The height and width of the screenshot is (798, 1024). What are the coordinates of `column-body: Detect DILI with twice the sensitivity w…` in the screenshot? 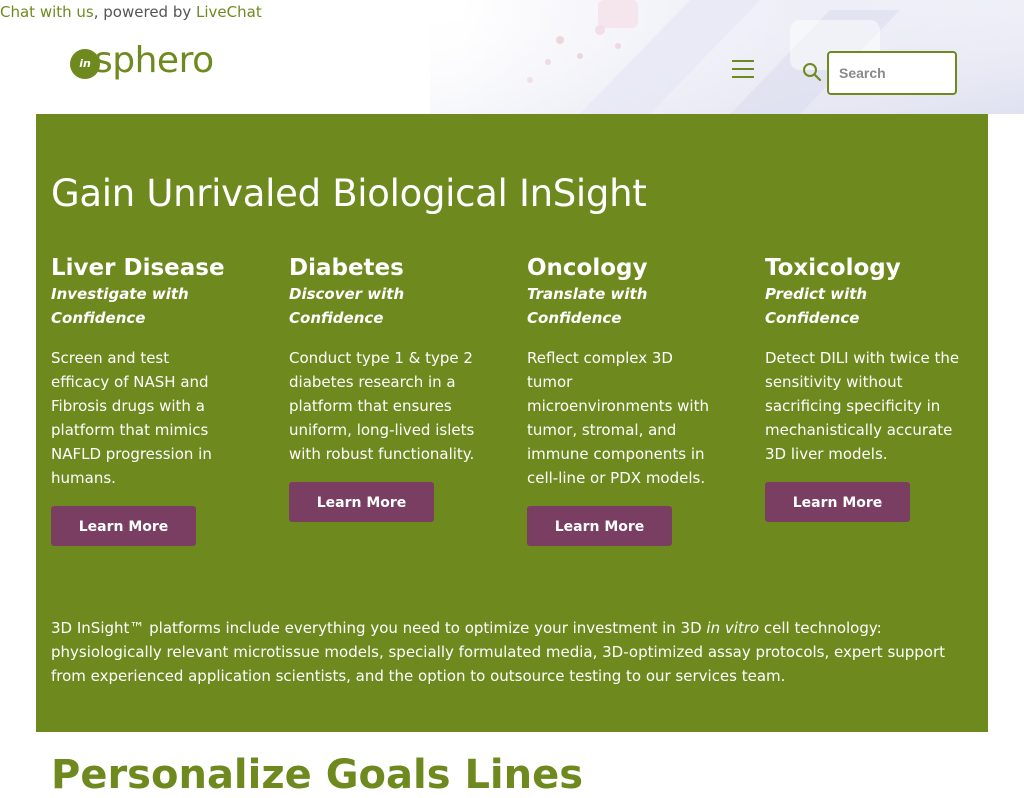 It's located at (862, 406).